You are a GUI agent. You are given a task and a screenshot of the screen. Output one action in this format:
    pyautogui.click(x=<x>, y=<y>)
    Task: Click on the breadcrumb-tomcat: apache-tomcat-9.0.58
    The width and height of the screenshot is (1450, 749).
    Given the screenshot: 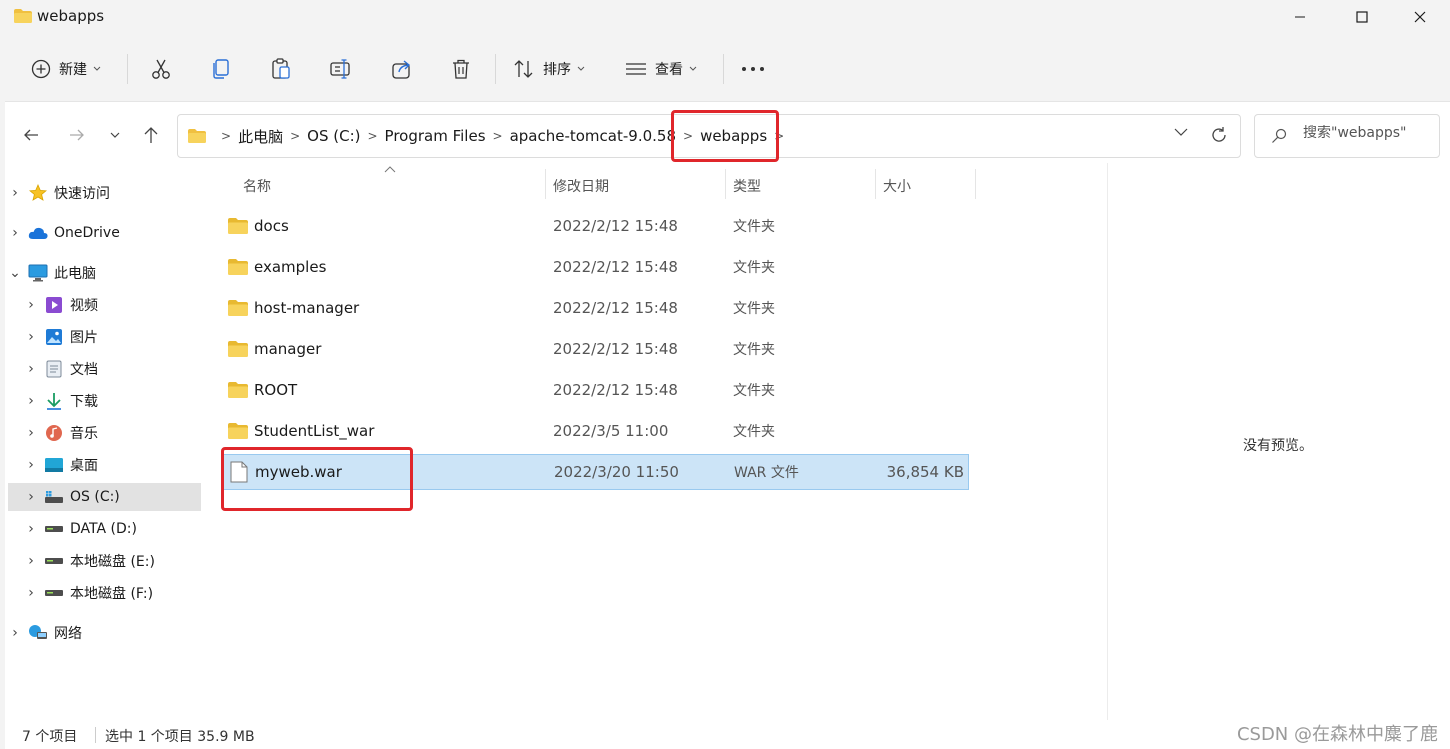 What is the action you would take?
    pyautogui.click(x=593, y=136)
    